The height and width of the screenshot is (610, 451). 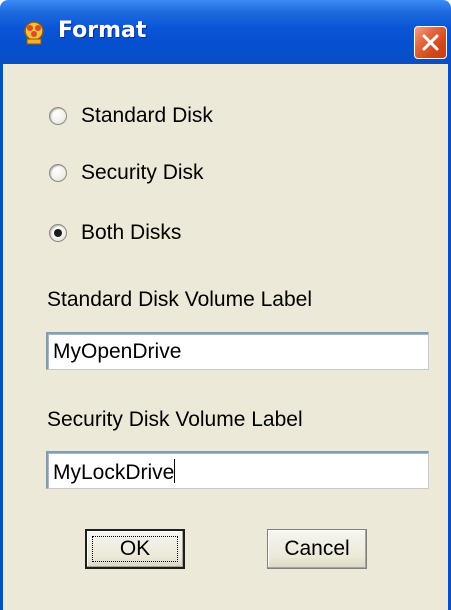 I want to click on app-flower-icon, so click(x=34, y=33).